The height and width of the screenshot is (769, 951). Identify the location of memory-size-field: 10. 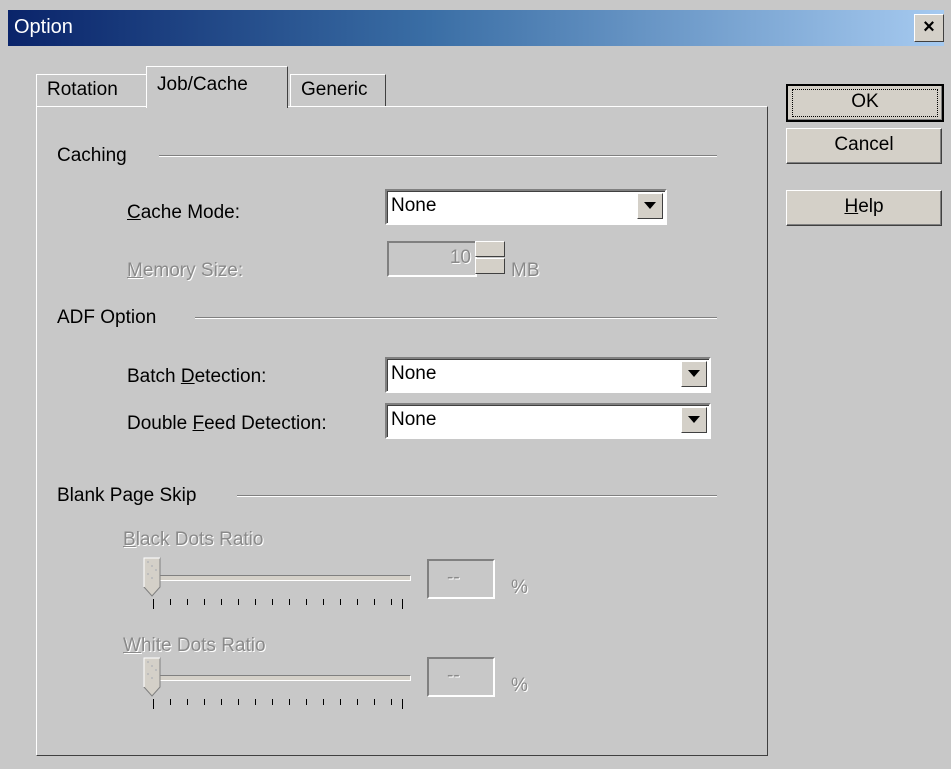
(432, 259).